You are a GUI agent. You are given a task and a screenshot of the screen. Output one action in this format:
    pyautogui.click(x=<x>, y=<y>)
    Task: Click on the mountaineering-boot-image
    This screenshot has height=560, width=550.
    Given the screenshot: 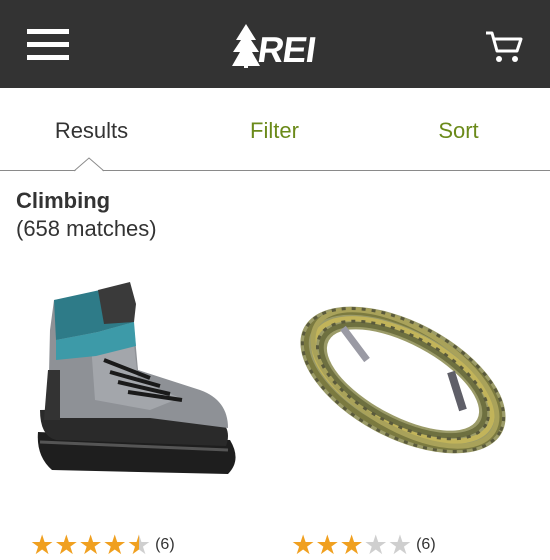 What is the action you would take?
    pyautogui.click(x=136, y=378)
    